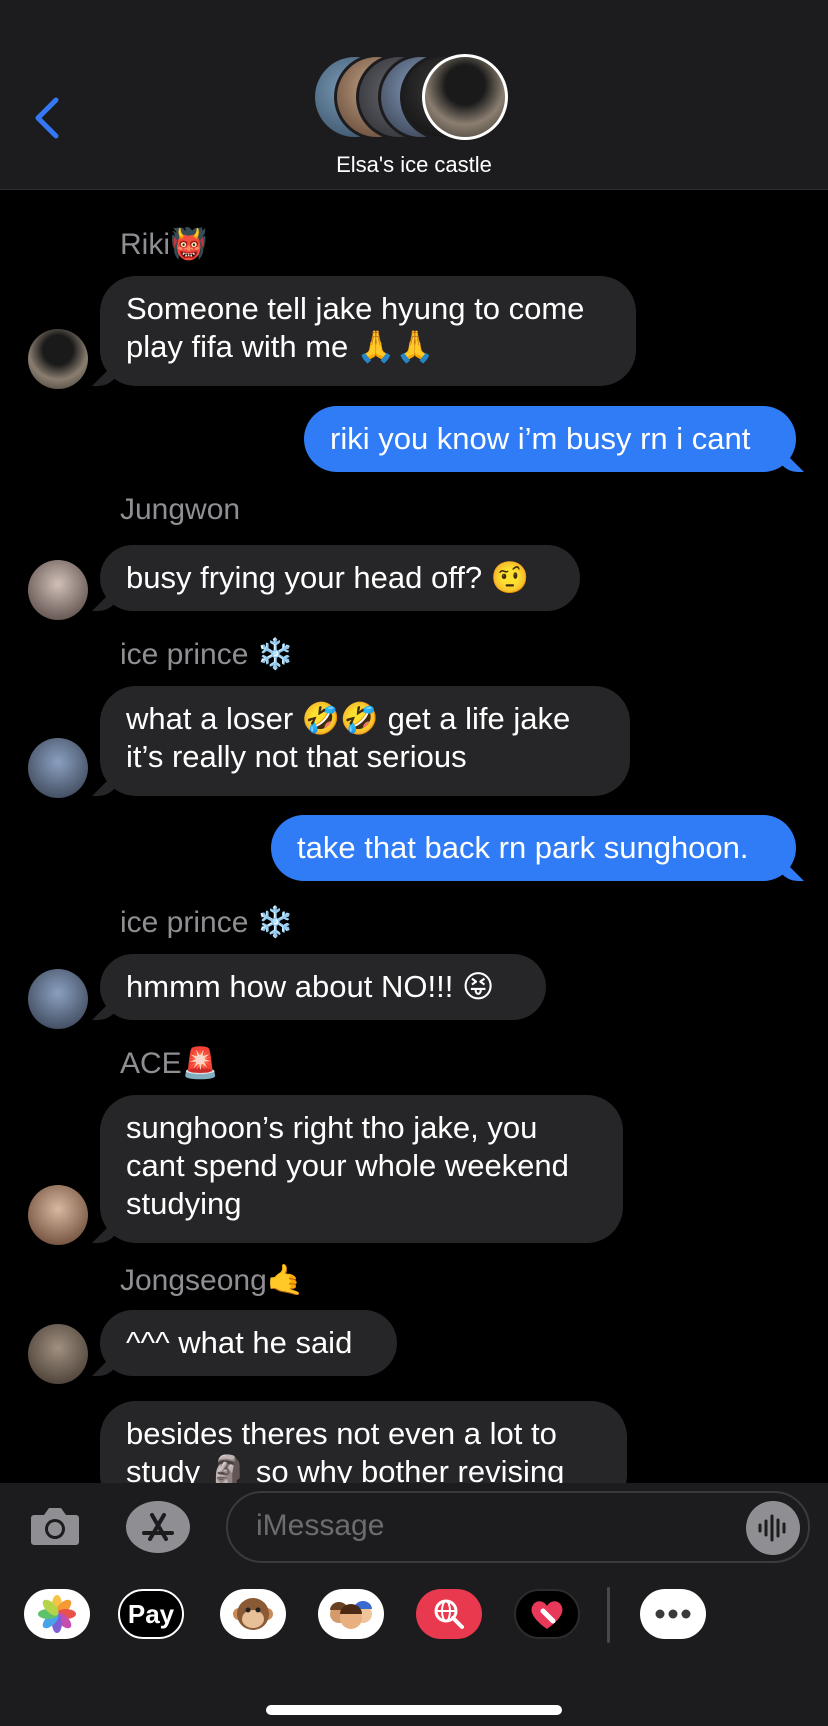  I want to click on sender-name: Jungwon, so click(180, 509).